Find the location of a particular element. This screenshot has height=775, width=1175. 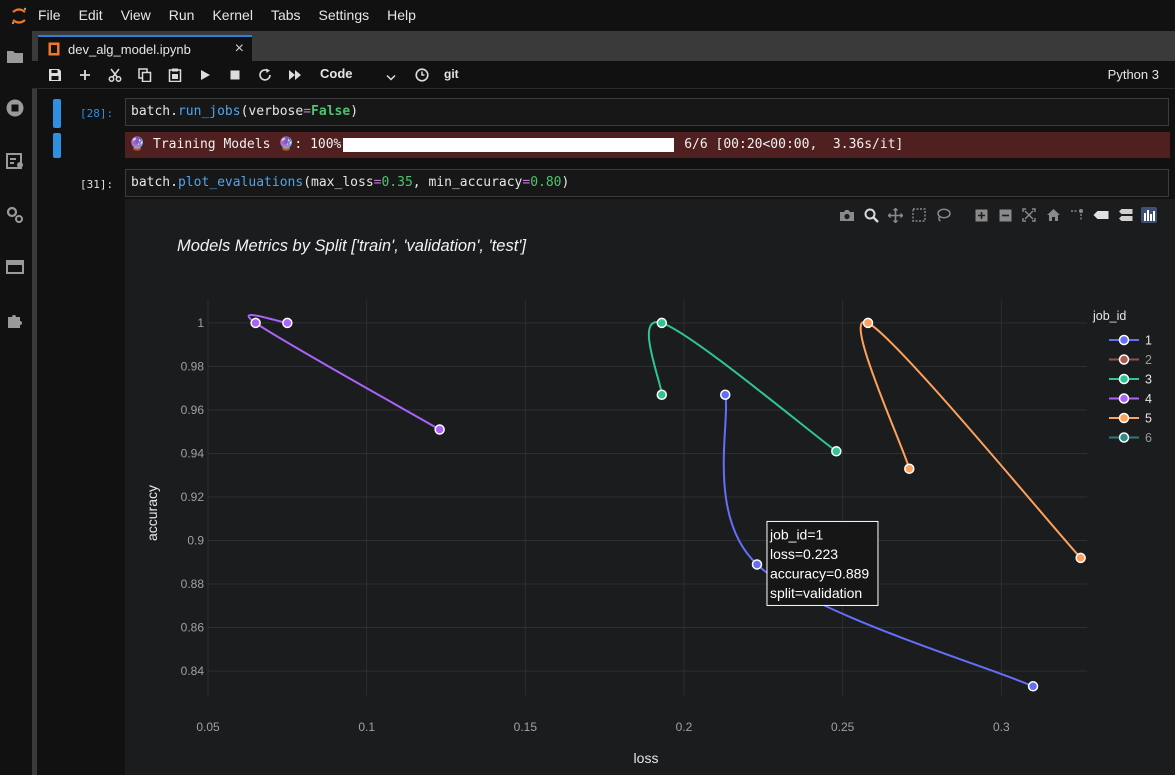

run-icon is located at coordinates (205, 75).